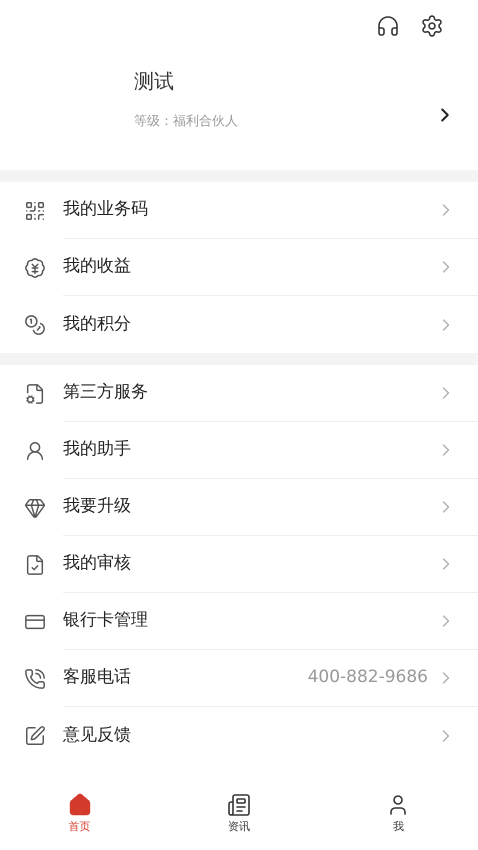 The height and width of the screenshot is (850, 478). I want to click on phone-number: 400-882-9686, so click(368, 678).